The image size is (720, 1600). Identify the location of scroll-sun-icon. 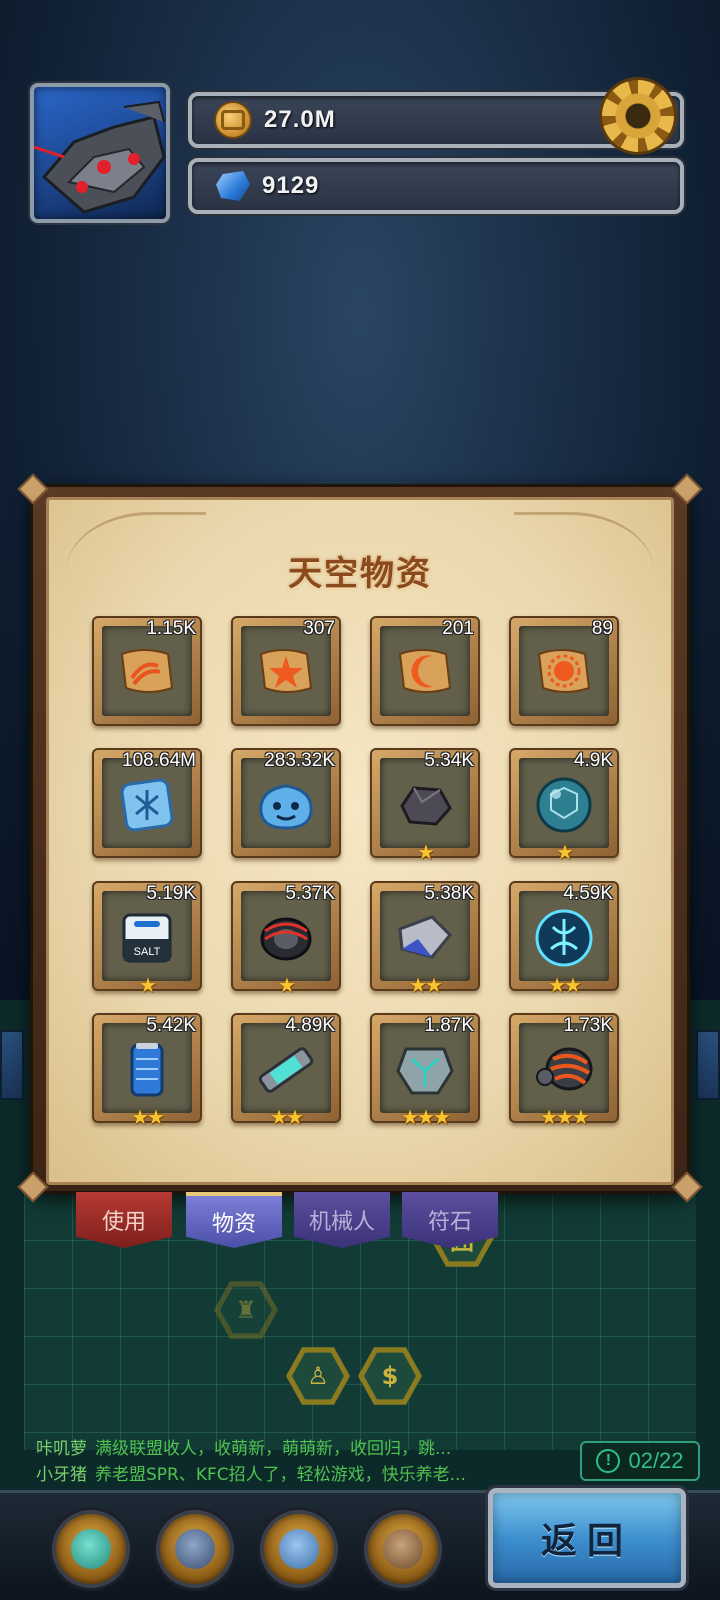
(564, 673).